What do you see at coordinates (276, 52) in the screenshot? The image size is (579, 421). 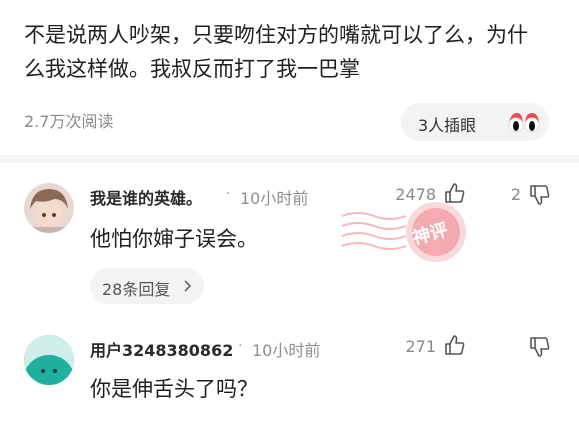 I see `post-title: 不是说两人吵架，只要吻住对方的嘴就可以了么，为什么我这样做。我叔反而打了我一巴掌` at bounding box center [276, 52].